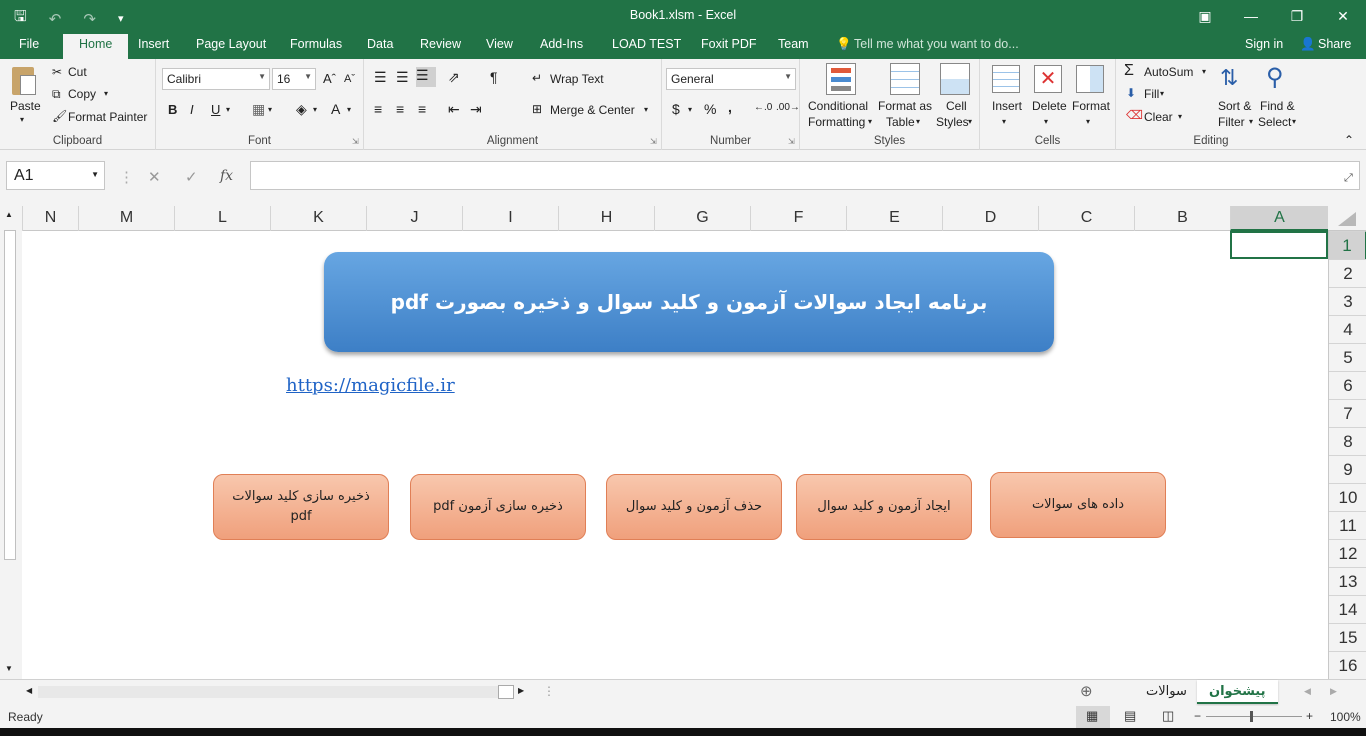 This screenshot has width=1366, height=736. Describe the element at coordinates (676, 109) in the screenshot. I see `currency-button: $` at that location.